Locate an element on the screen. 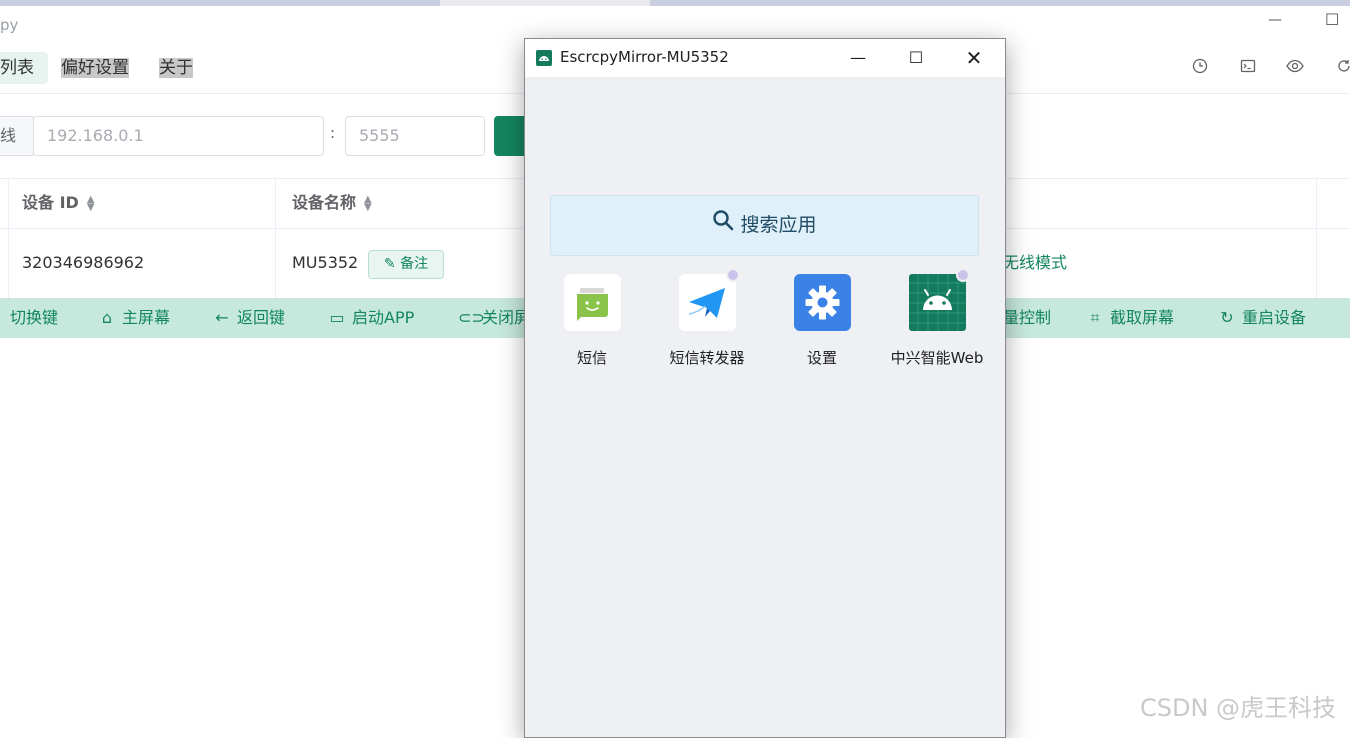 The image size is (1350, 738). home-screen-button: ⌂ 主屏幕 is located at coordinates (134, 318).